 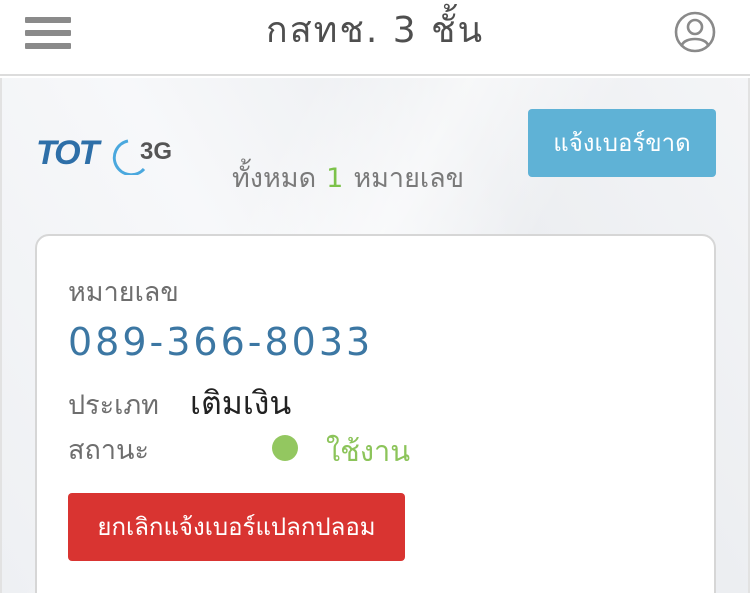 I want to click on status-value: ใช้งาน, so click(x=368, y=451).